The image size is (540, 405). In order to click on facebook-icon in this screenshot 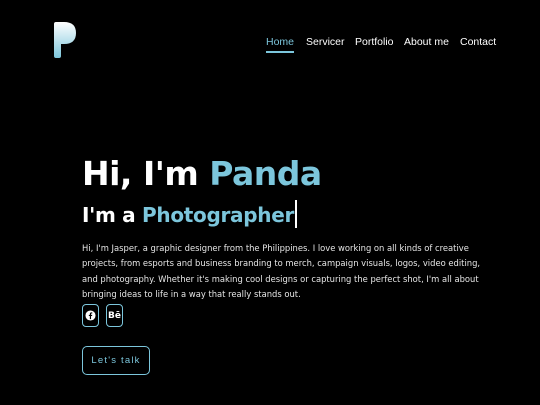, I will do `click(90, 315)`.